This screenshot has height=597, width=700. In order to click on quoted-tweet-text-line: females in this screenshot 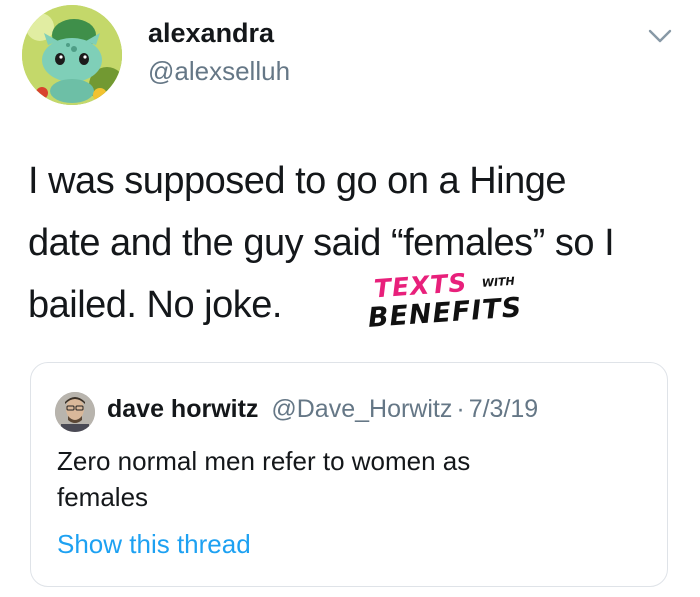, I will do `click(103, 497)`.